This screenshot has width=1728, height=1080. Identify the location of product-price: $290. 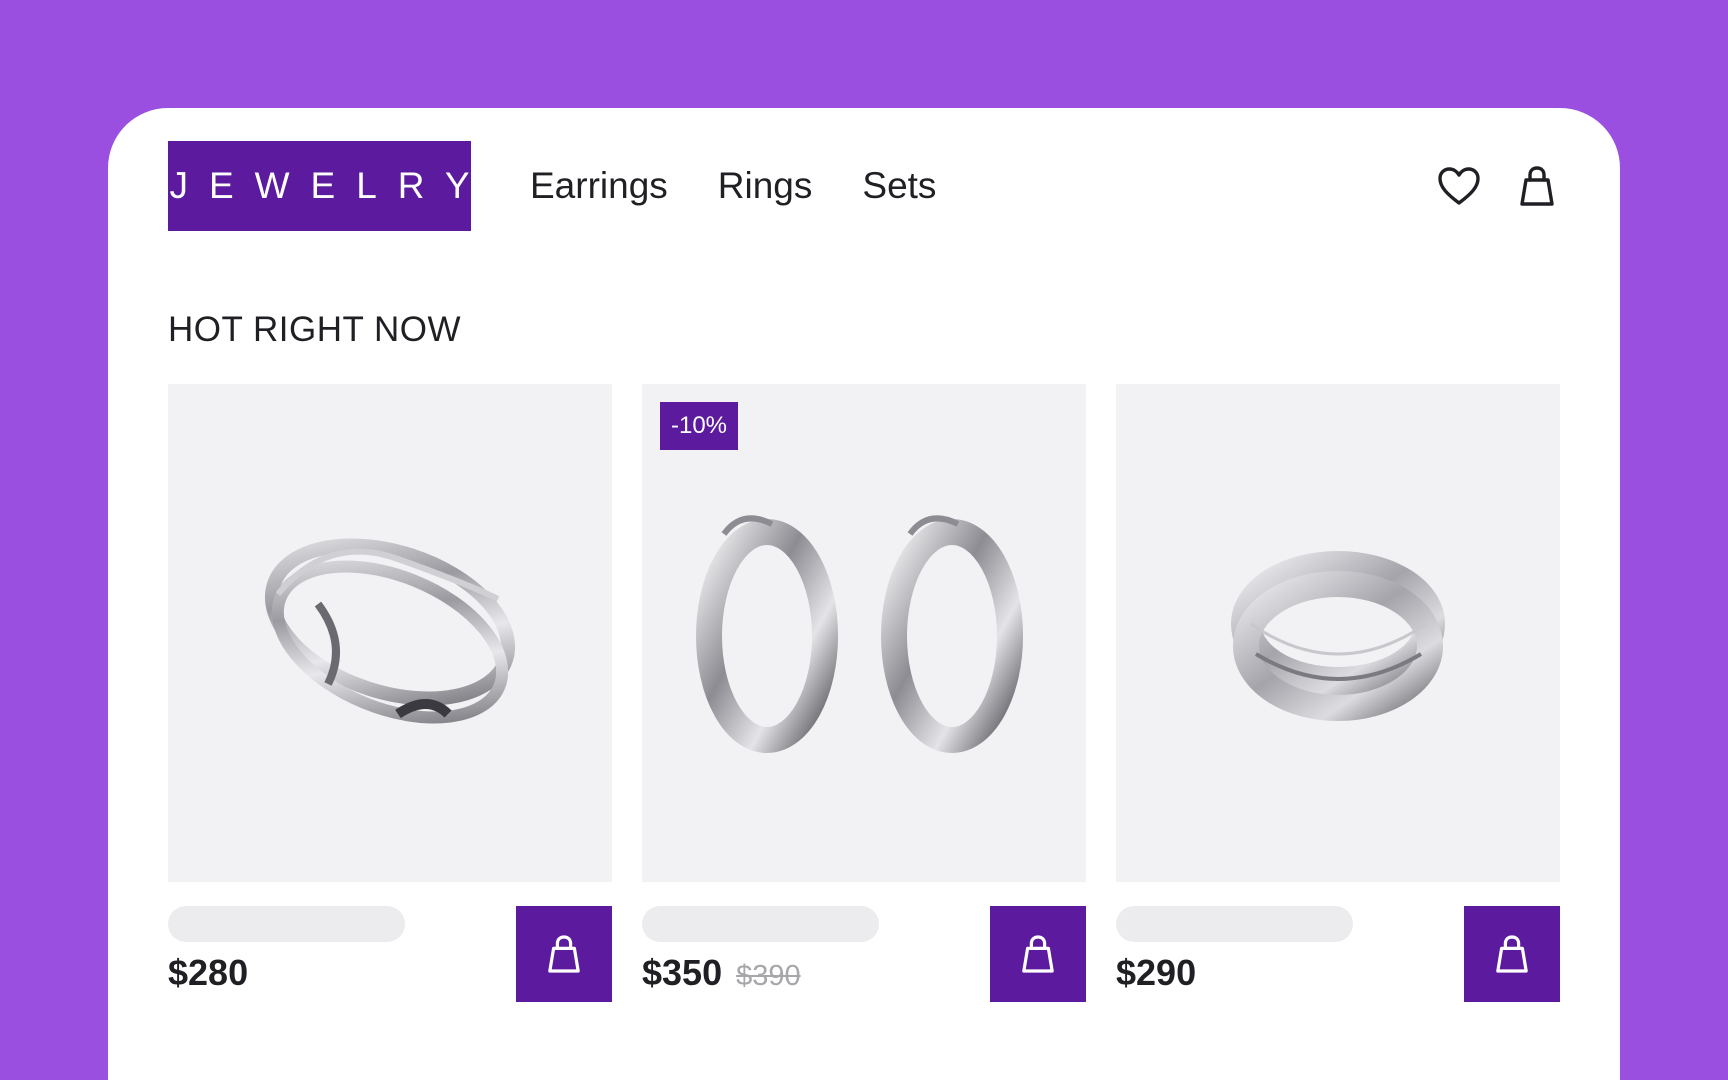
(1156, 972).